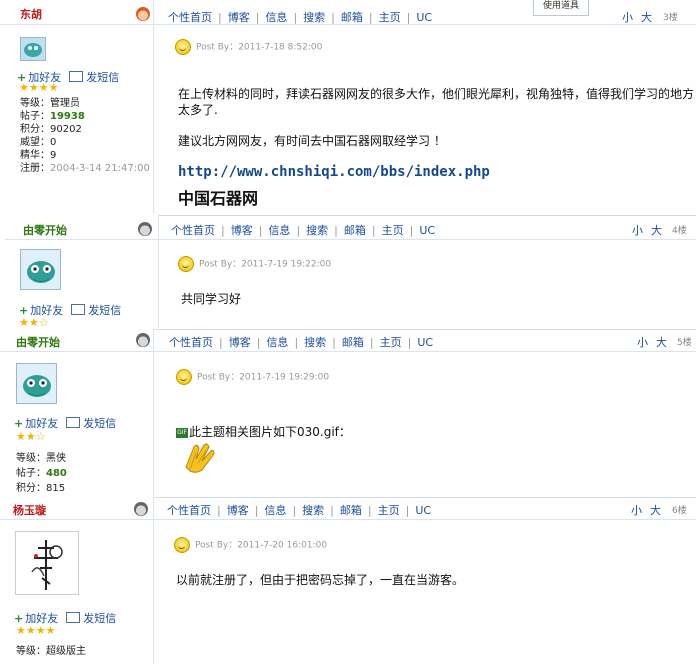 Image resolution: width=696 pixels, height=664 pixels. Describe the element at coordinates (211, 299) in the screenshot. I see `post-text: 共同学习好` at that location.